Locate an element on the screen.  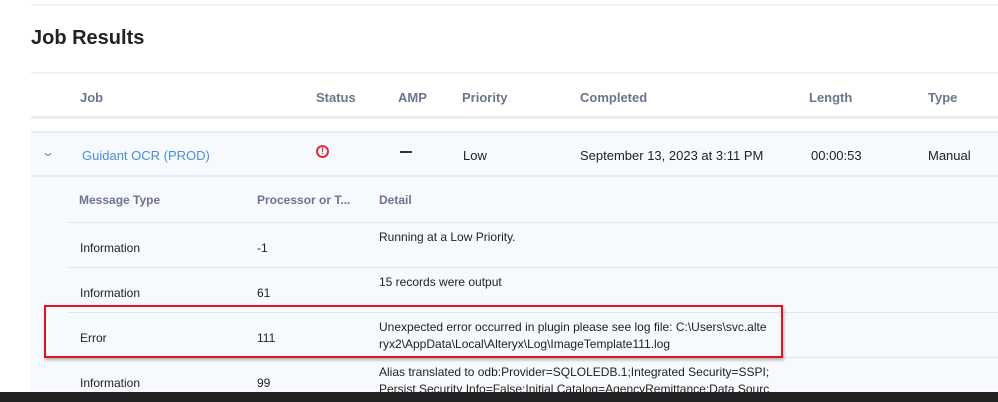
page-title: Job Results is located at coordinates (88, 38).